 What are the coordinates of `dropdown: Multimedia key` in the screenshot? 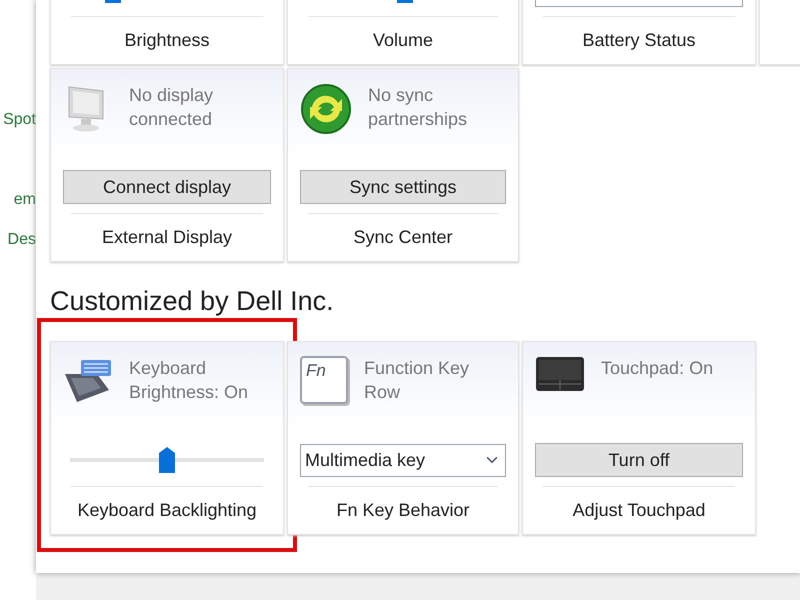 It's located at (403, 460).